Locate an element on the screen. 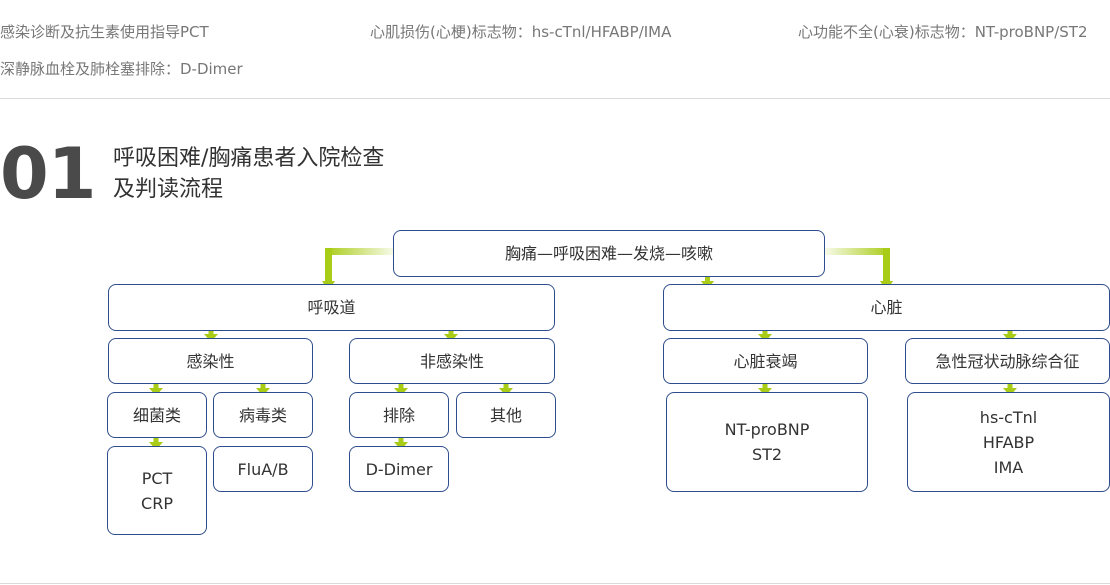 The height and width of the screenshot is (585, 1110). node-bacterial: 细菌类 is located at coordinates (157, 415).